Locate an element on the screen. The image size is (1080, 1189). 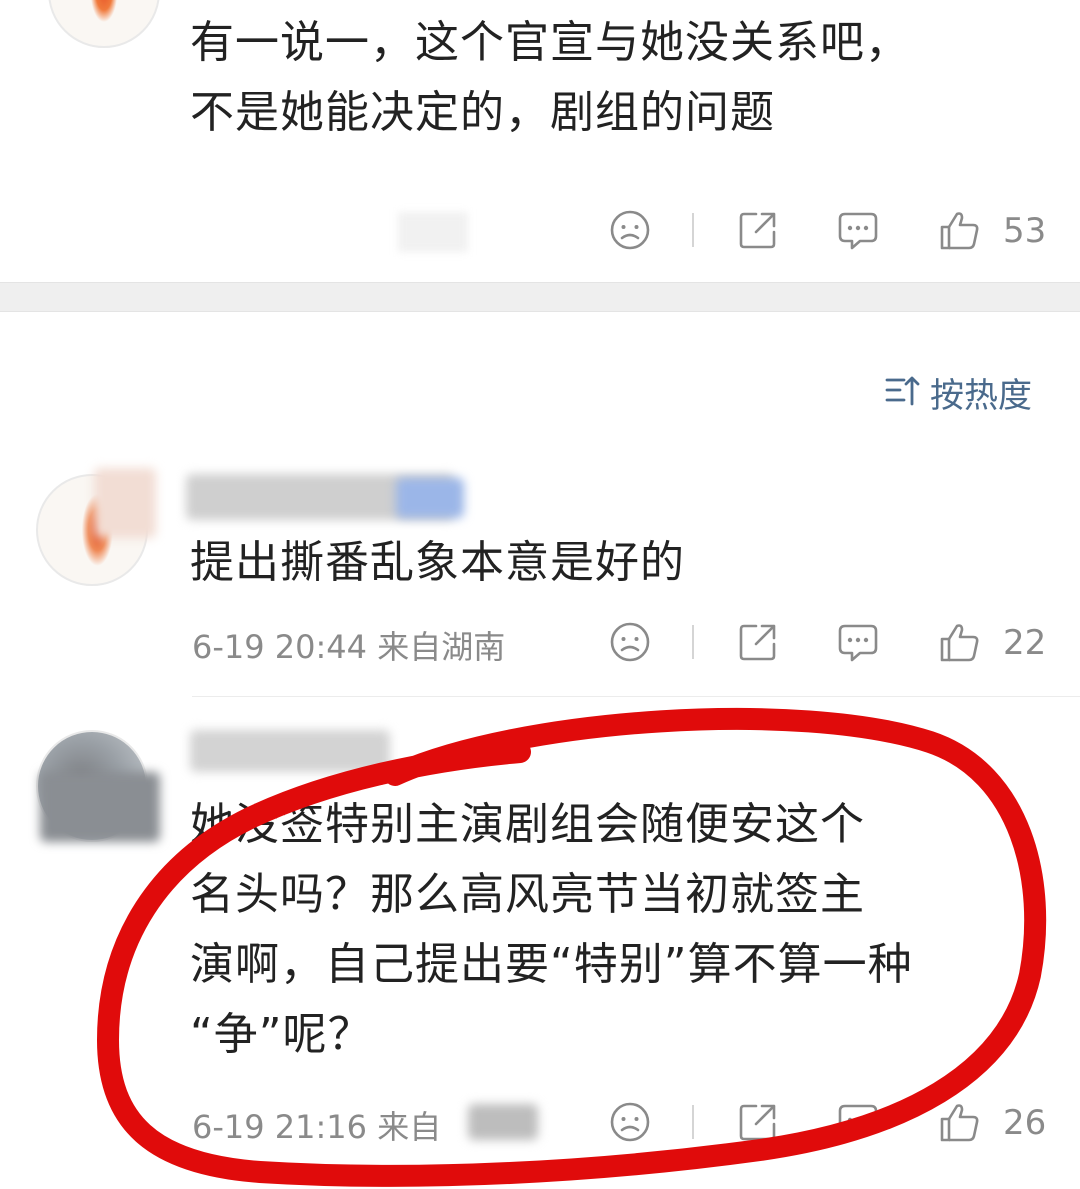
post-author-avatar is located at coordinates (104, 24).